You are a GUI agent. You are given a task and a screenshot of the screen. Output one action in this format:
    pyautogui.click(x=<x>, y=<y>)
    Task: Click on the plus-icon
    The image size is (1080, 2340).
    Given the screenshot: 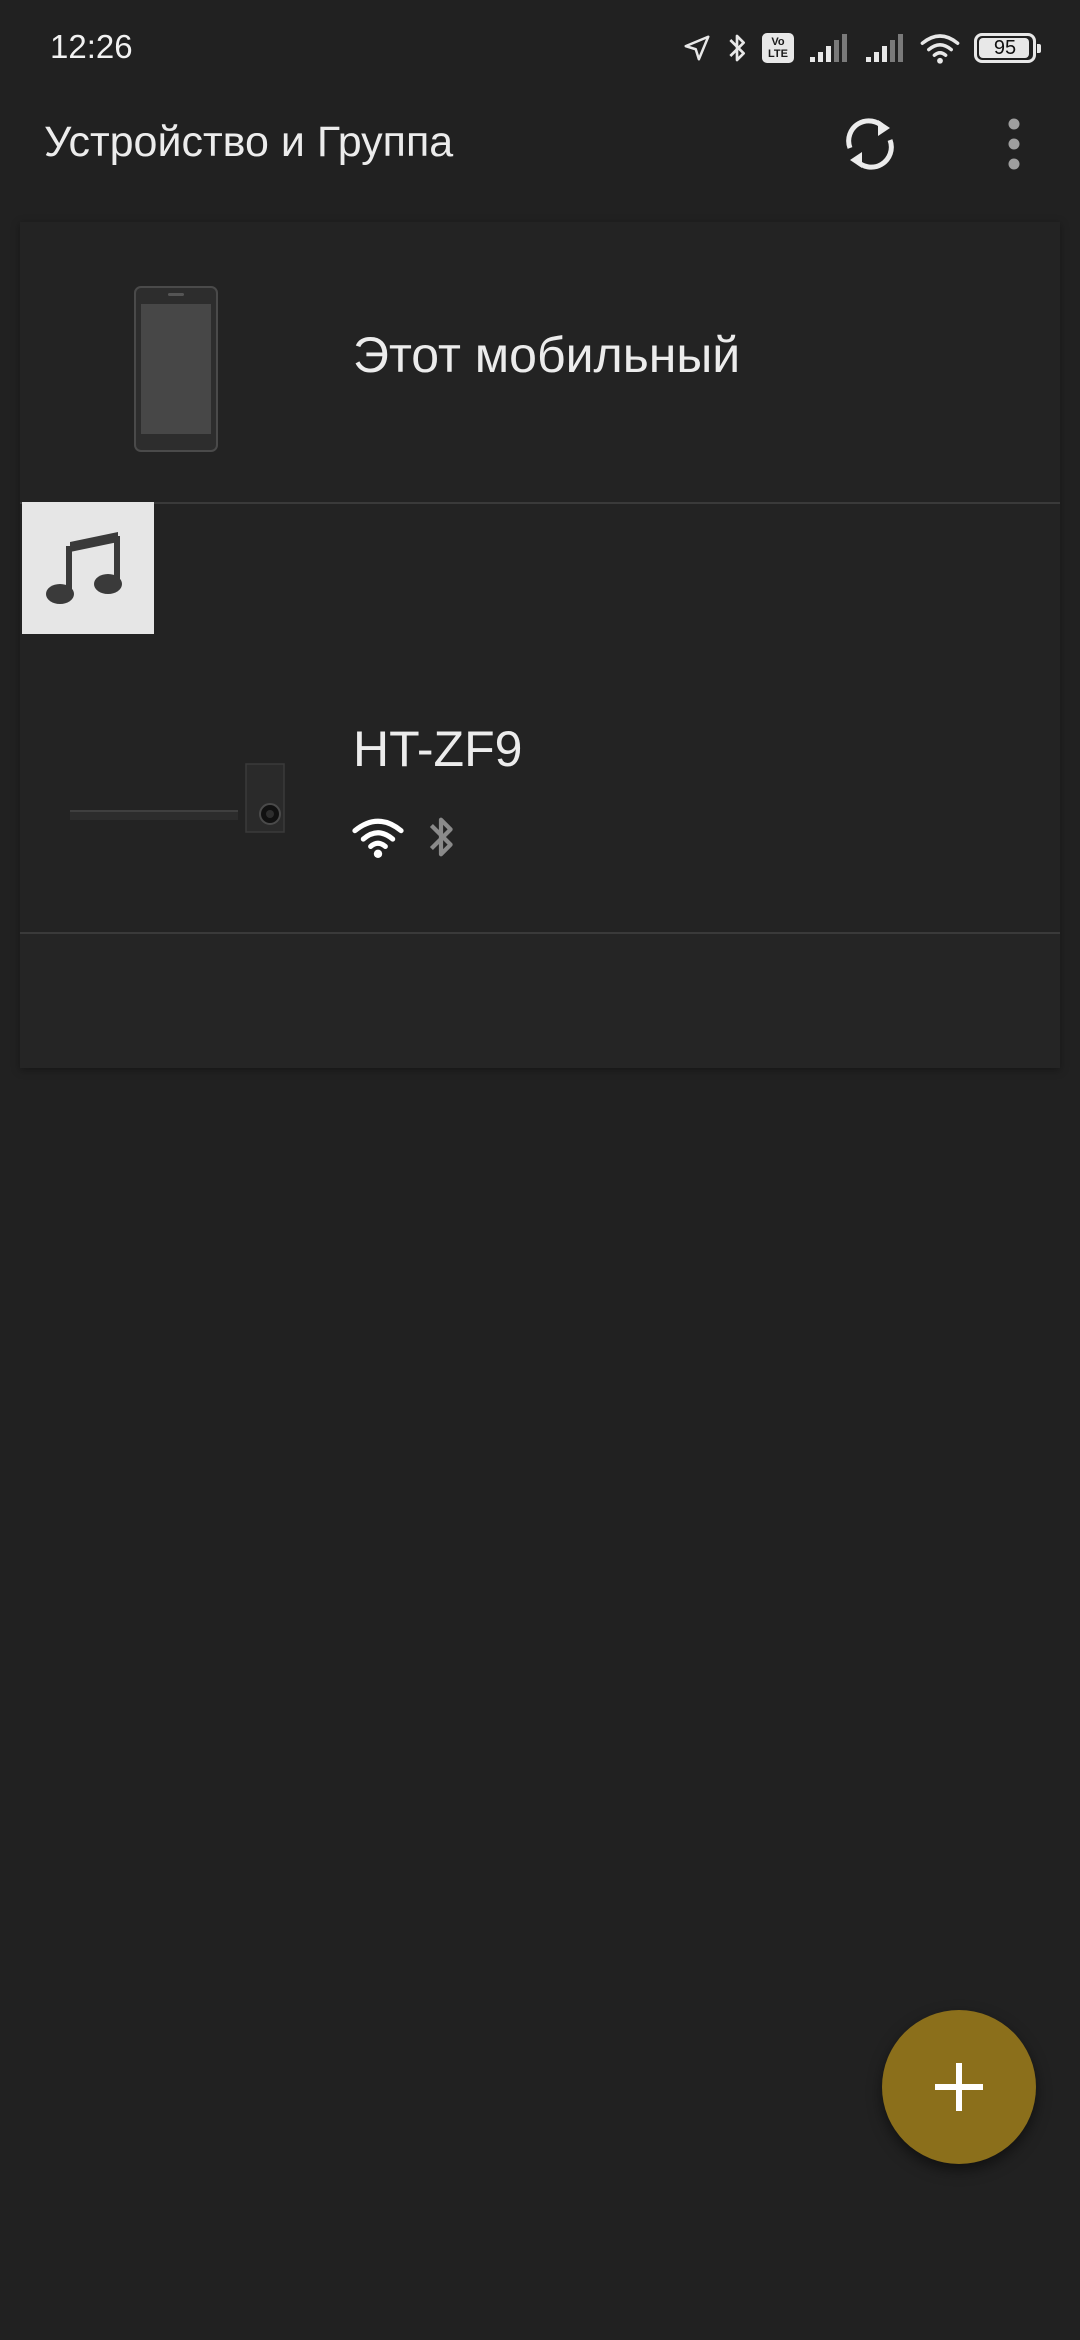 What is the action you would take?
    pyautogui.click(x=959, y=2087)
    